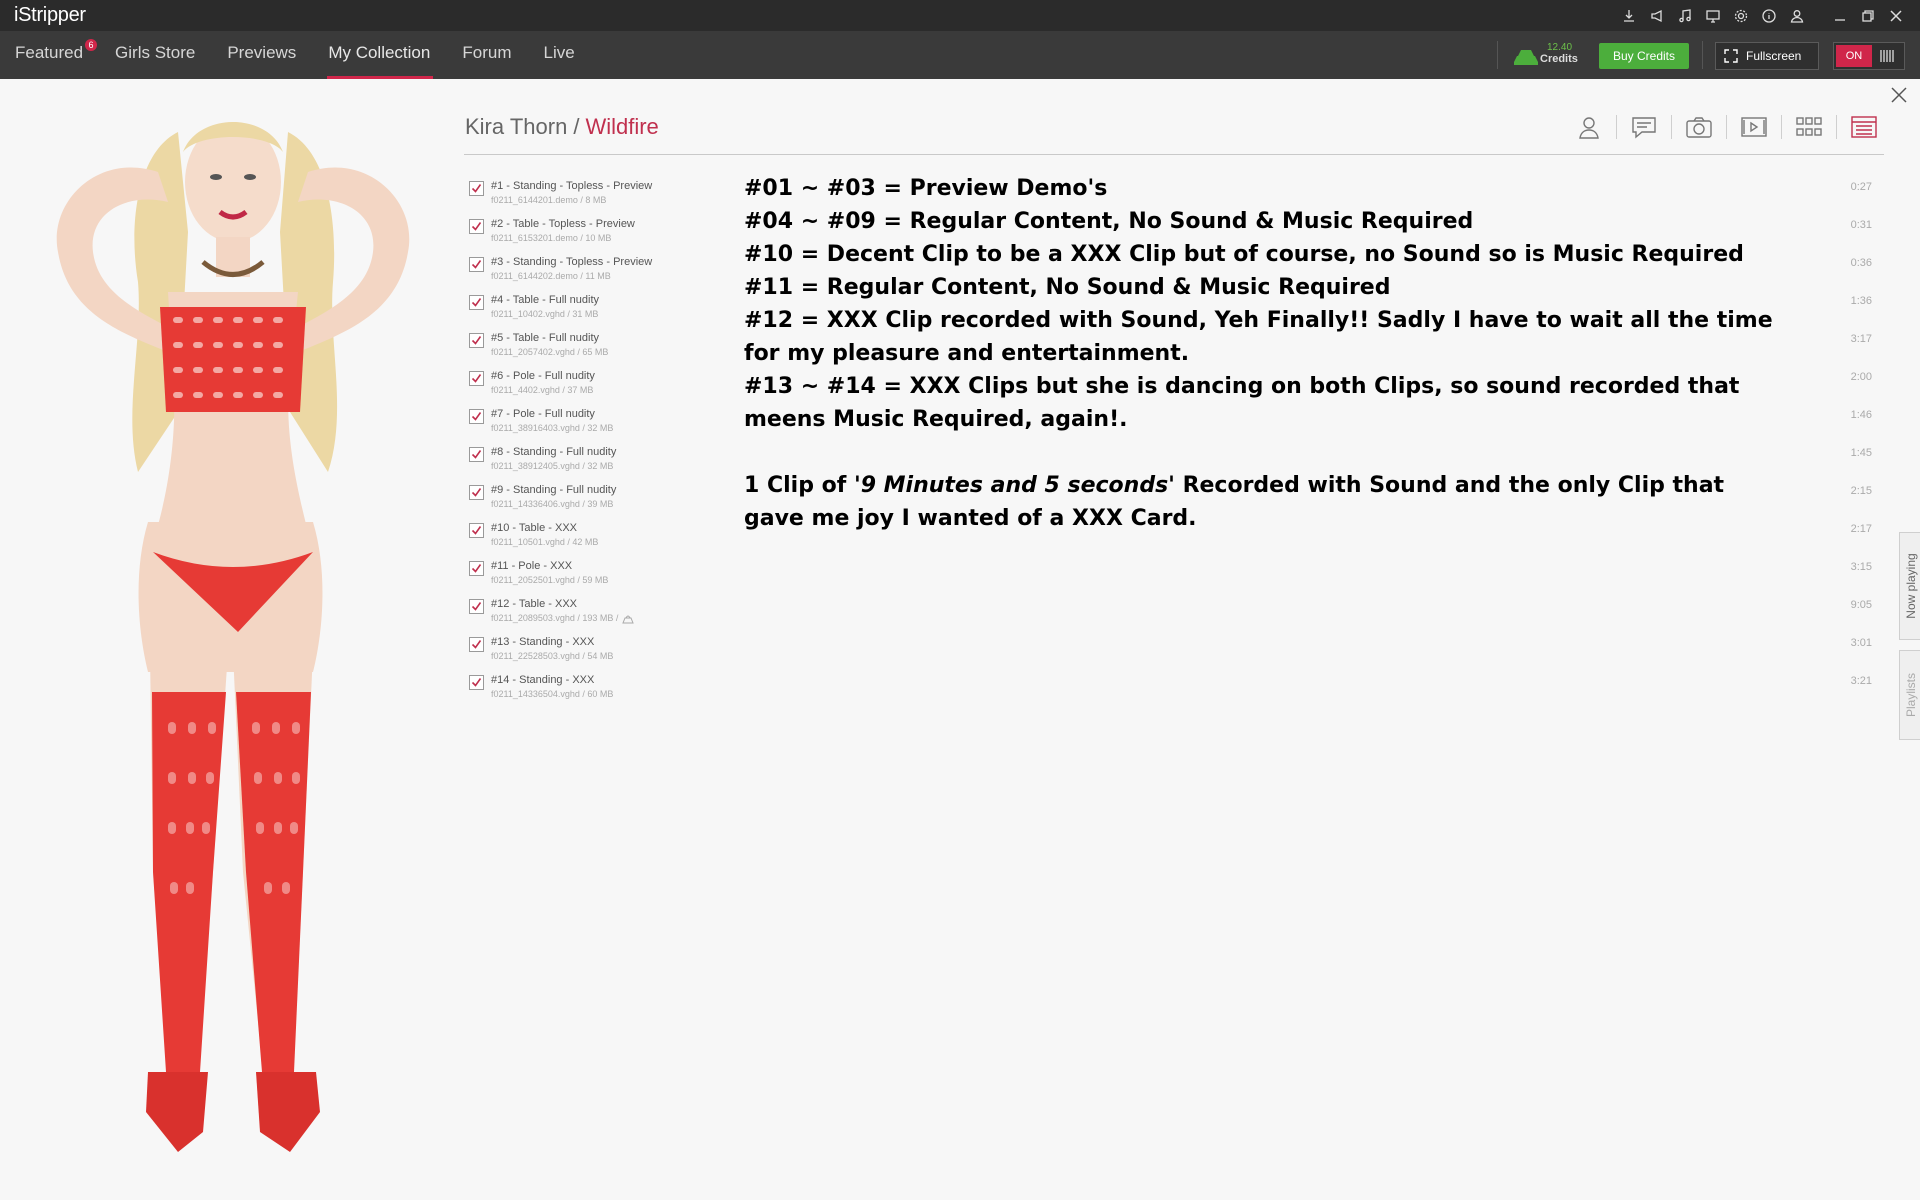 Image resolution: width=1920 pixels, height=1200 pixels. I want to click on clip-duration: 3:17, so click(1861, 339).